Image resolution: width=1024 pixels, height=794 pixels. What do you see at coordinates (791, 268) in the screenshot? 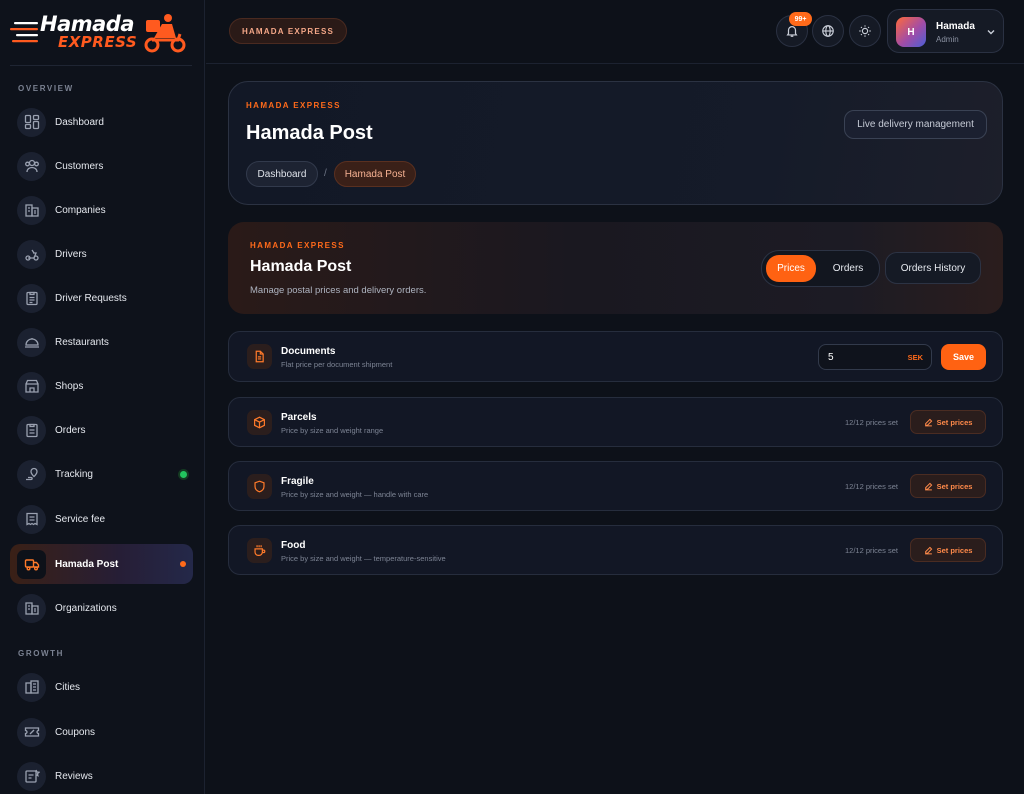
I see `tab-prices: Prices` at bounding box center [791, 268].